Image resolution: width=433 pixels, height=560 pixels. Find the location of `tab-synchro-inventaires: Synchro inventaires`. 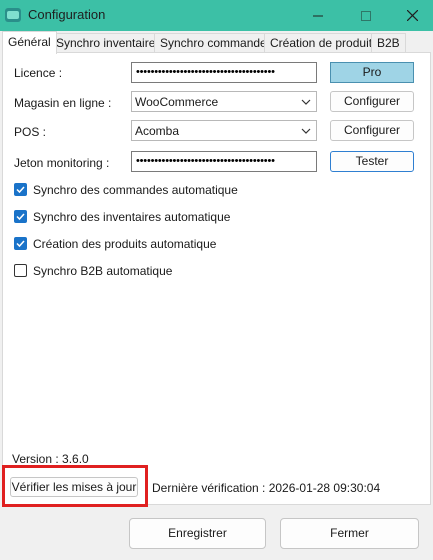

tab-synchro-inventaires: Synchro inventaires is located at coordinates (109, 43).